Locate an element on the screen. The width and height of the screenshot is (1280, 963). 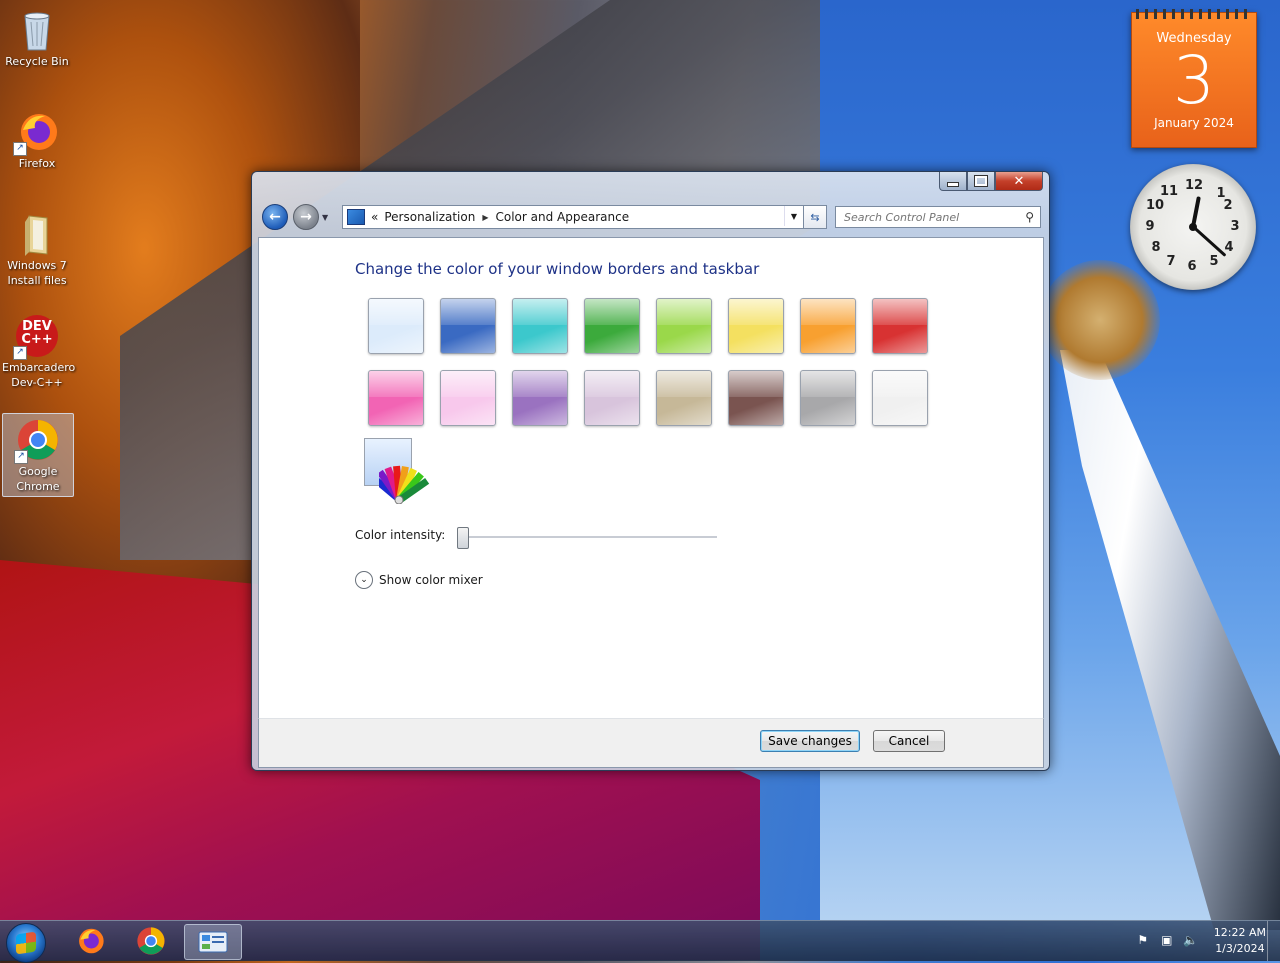
save-changes-button: Save changes is located at coordinates (810, 741).